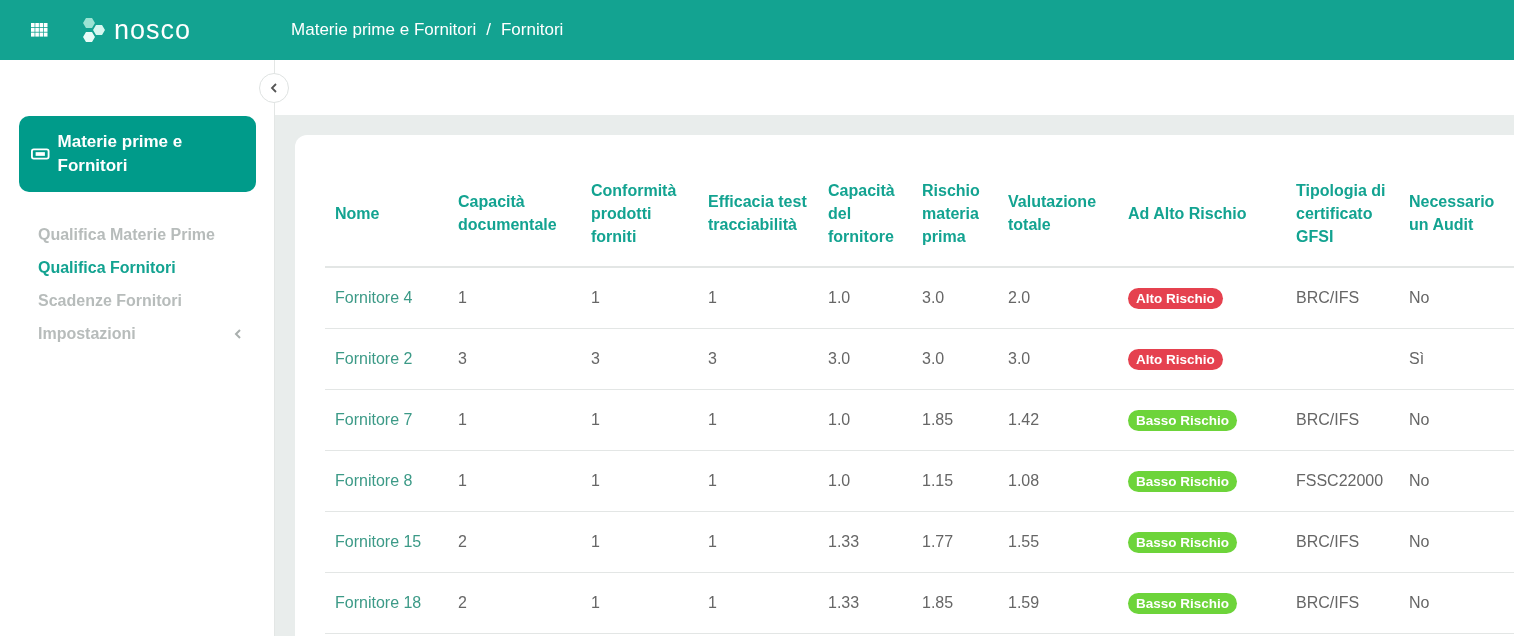 Image resolution: width=1514 pixels, height=636 pixels. Describe the element at coordinates (274, 88) in the screenshot. I see `chevron-left-icon` at that location.